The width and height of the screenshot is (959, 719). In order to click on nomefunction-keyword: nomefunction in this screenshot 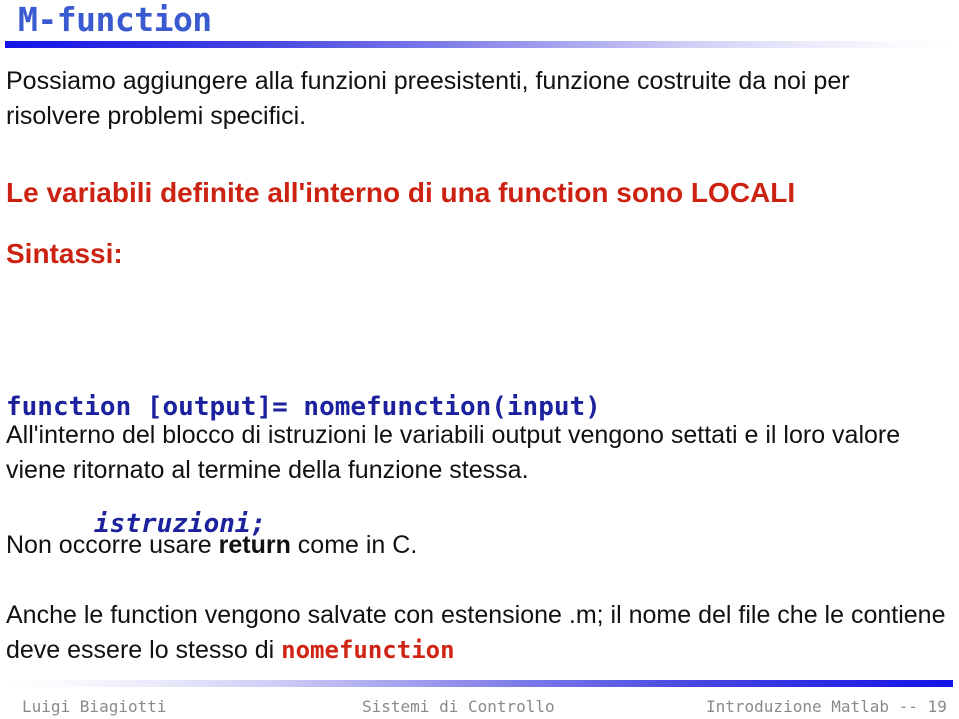, I will do `click(368, 650)`.